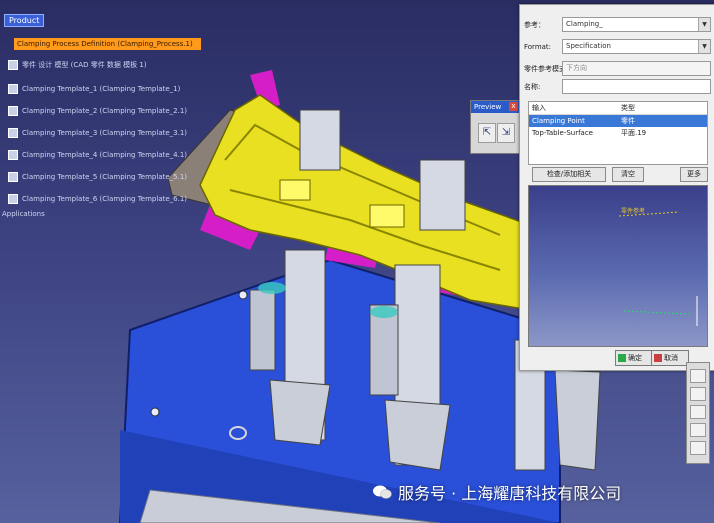 The image size is (714, 523). What do you see at coordinates (636, 24) in the screenshot?
I see `reference-select: Clamping_ ▼` at bounding box center [636, 24].